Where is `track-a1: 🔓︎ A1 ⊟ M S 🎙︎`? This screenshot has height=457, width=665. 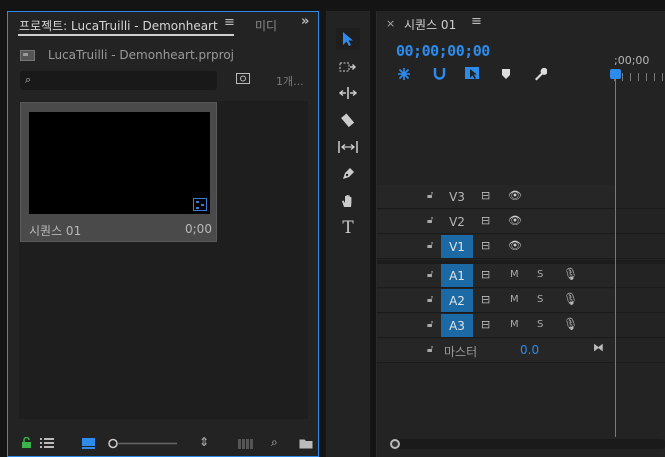
track-a1: 🔓︎ A1 ⊟ M S 🎙︎ is located at coordinates (521, 276).